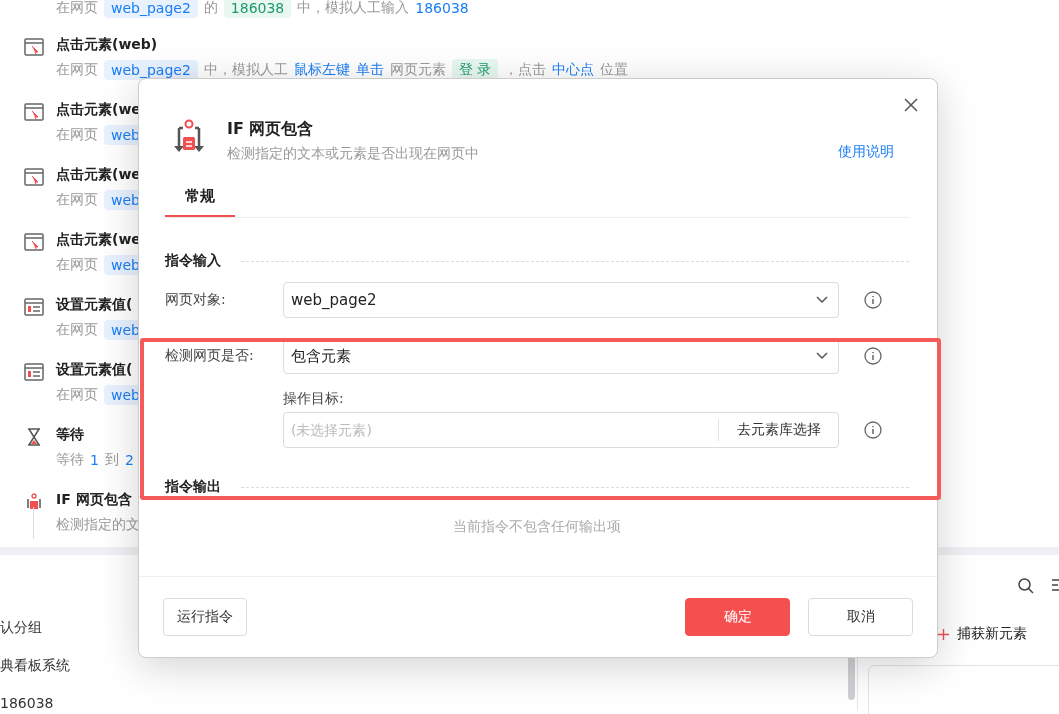 Image resolution: width=1059 pixels, height=714 pixels. Describe the element at coordinates (428, 676) in the screenshot. I see `group-item: 典看板系统` at that location.